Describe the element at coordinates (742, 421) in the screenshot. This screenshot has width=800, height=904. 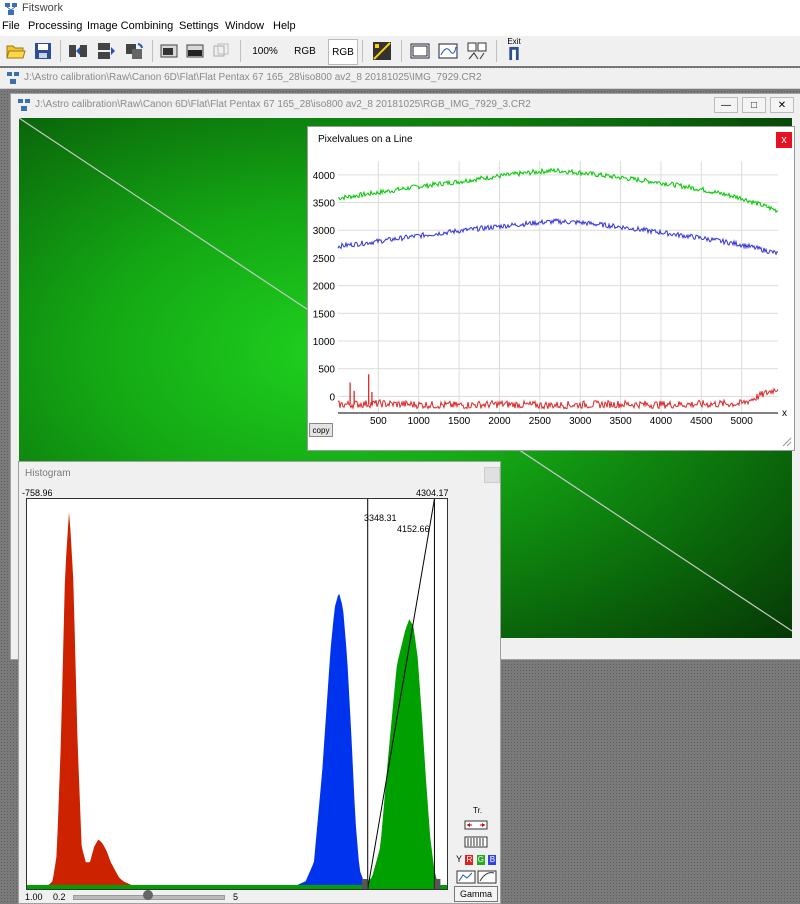
I see `x-tick-label: 5000` at that location.